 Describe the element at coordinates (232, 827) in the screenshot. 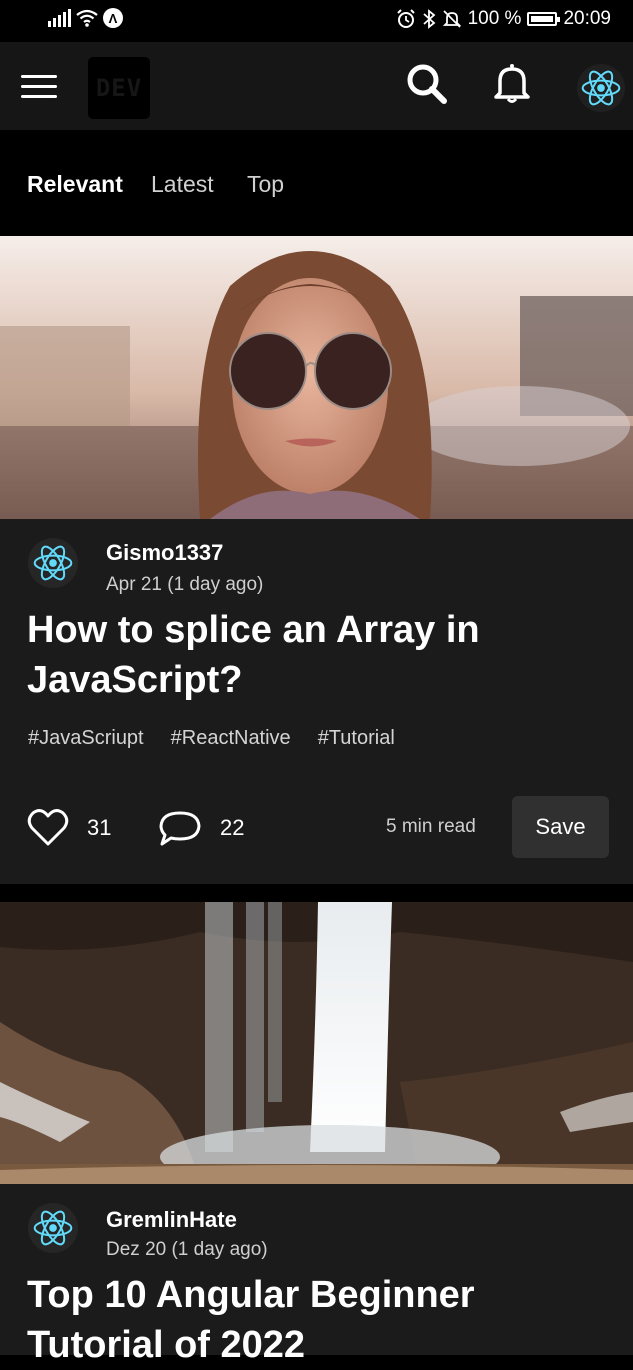

I see `comment-count: 22` at that location.